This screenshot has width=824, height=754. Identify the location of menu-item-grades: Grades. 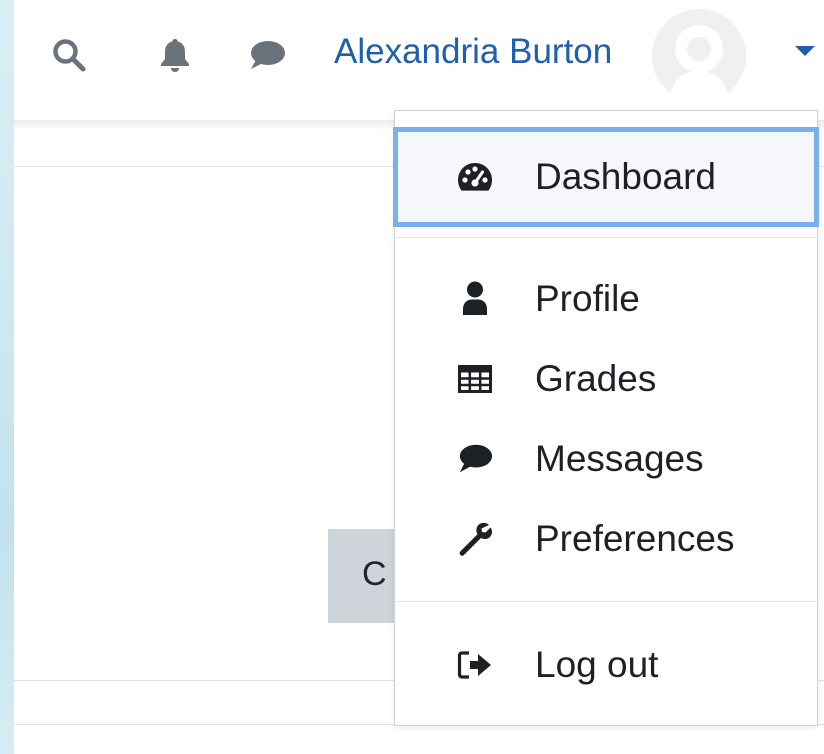
(606, 379).